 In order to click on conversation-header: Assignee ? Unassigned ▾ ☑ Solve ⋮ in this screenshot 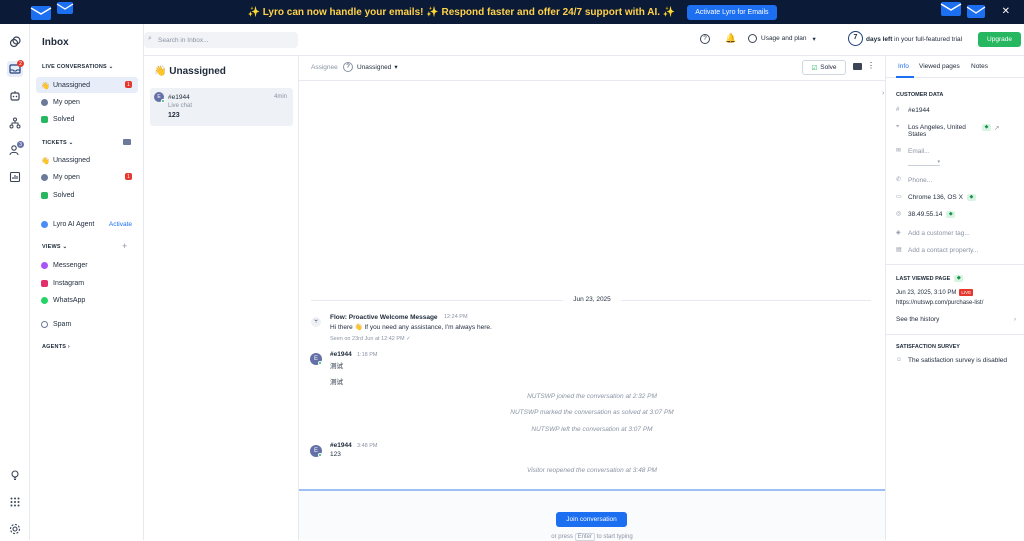, I will do `click(592, 68)`.